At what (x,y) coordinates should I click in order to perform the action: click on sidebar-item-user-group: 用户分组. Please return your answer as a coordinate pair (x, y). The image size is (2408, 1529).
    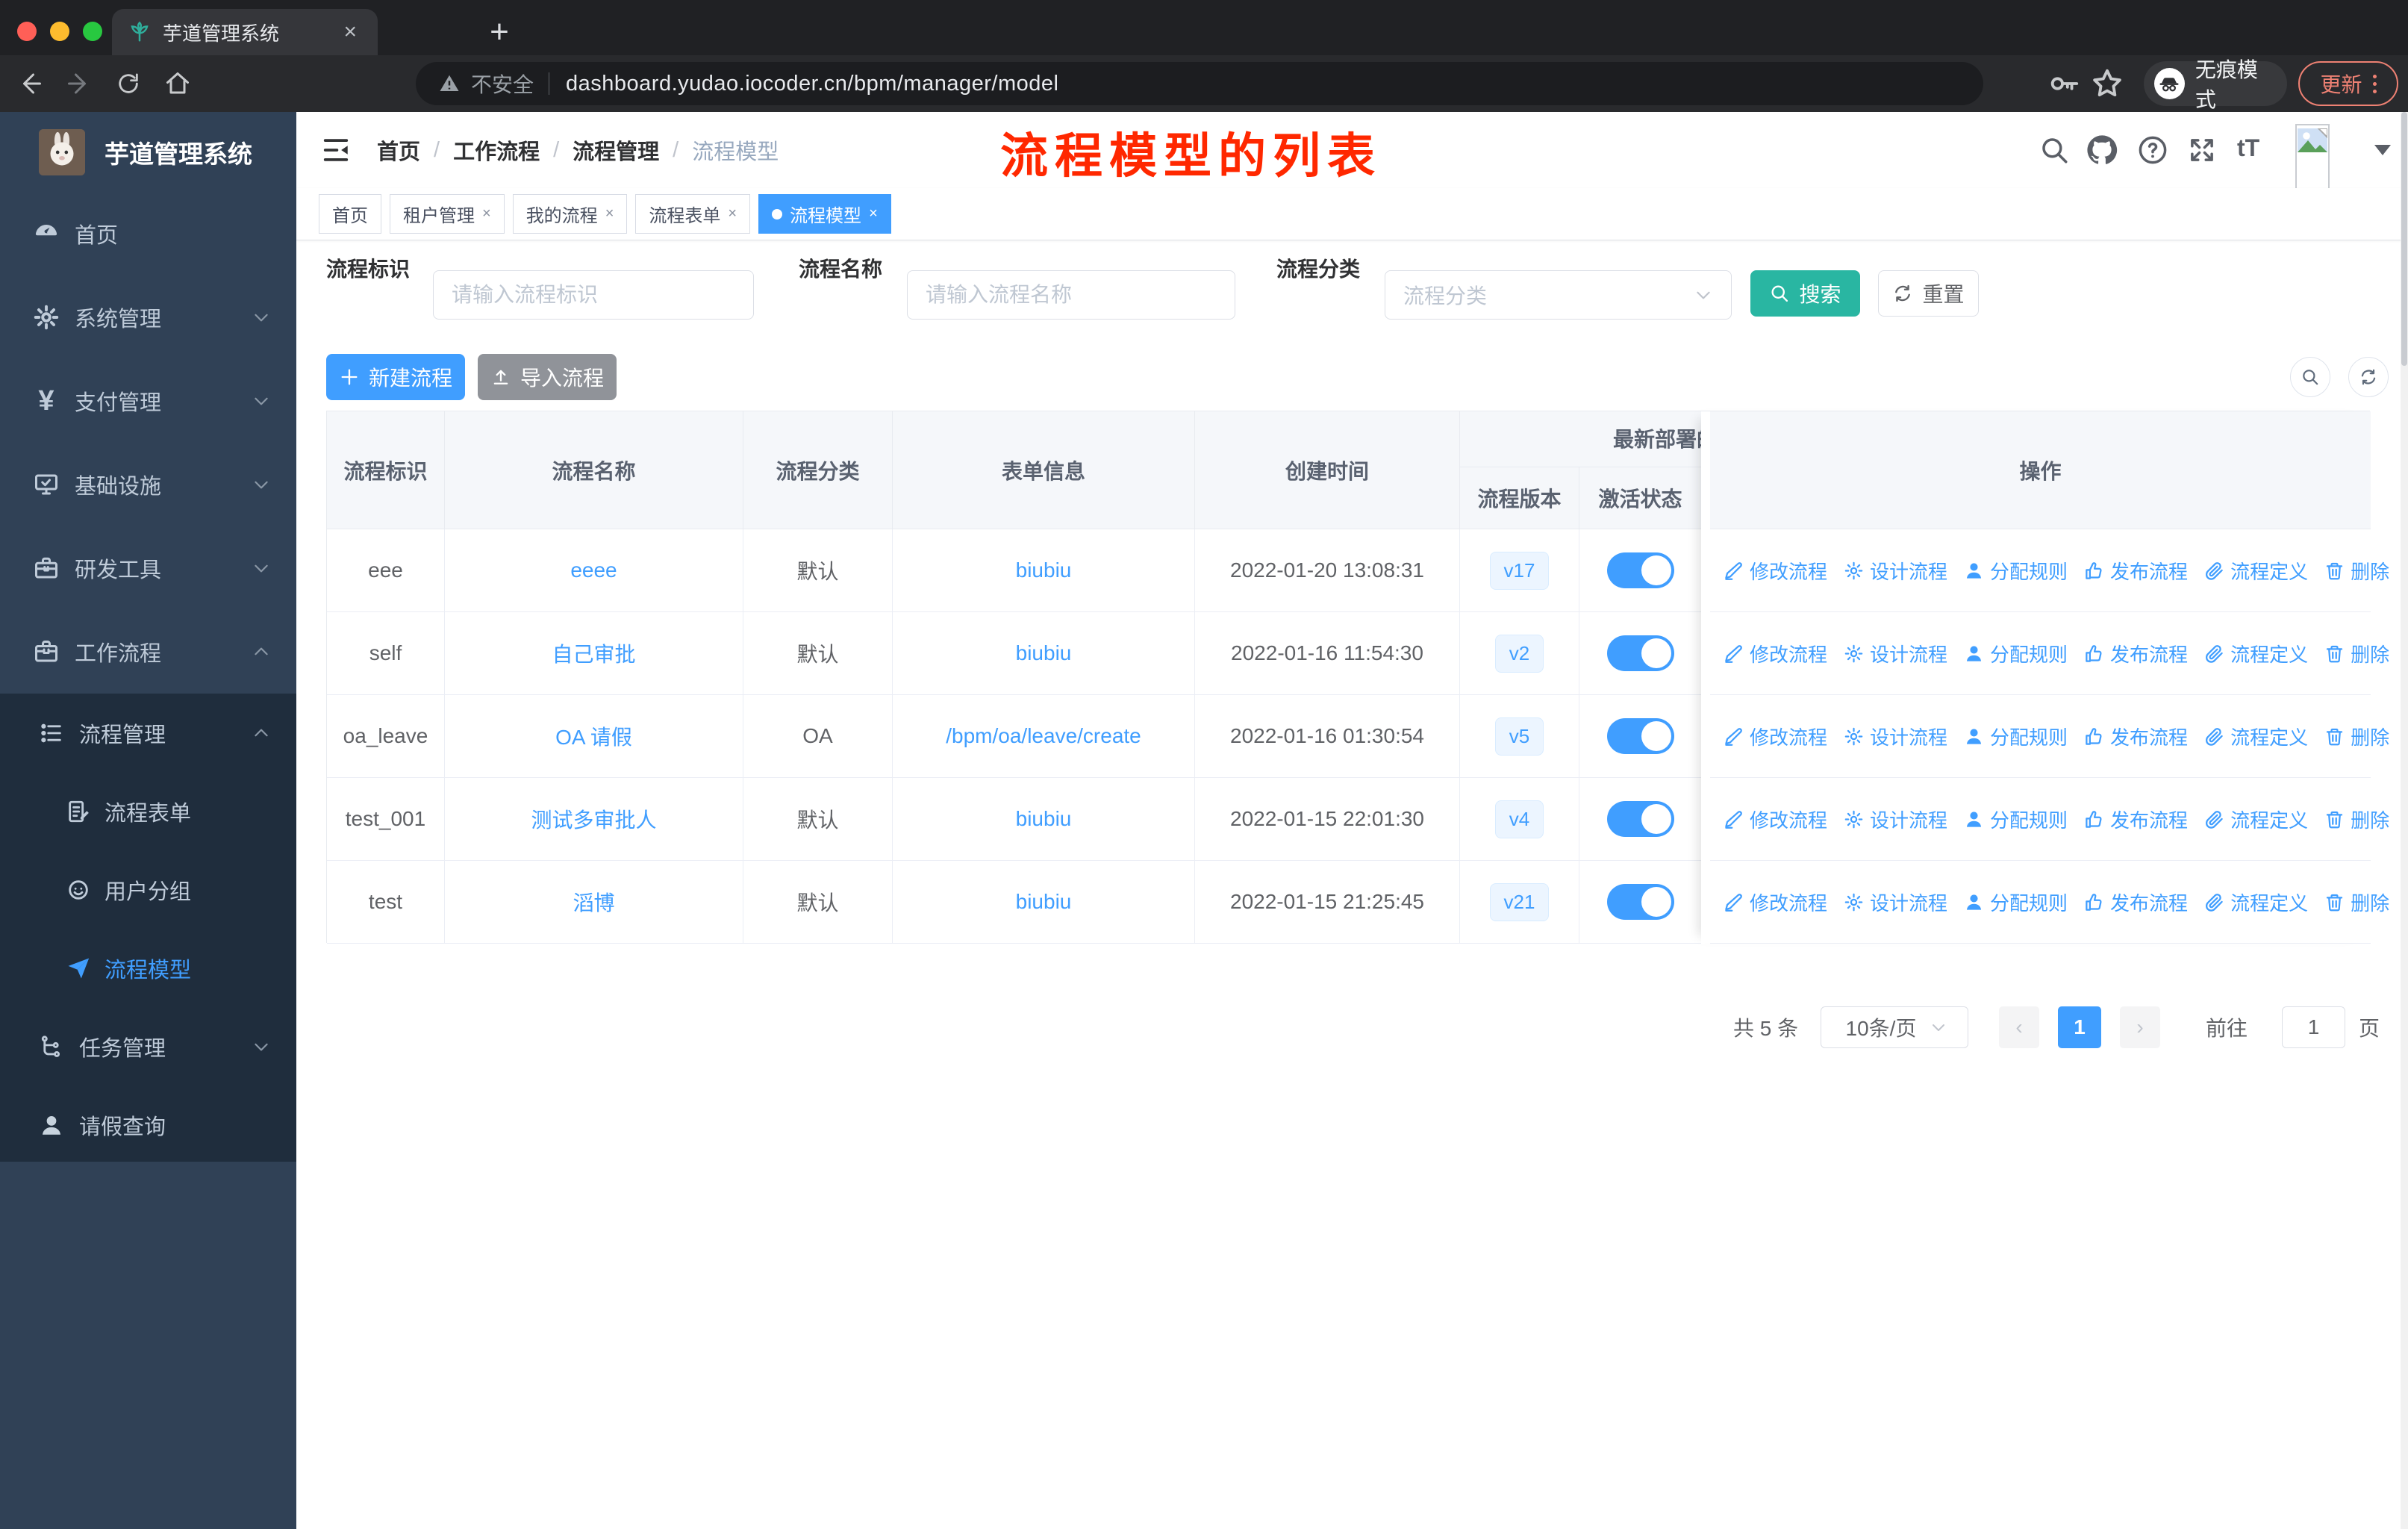
    Looking at the image, I should click on (148, 889).